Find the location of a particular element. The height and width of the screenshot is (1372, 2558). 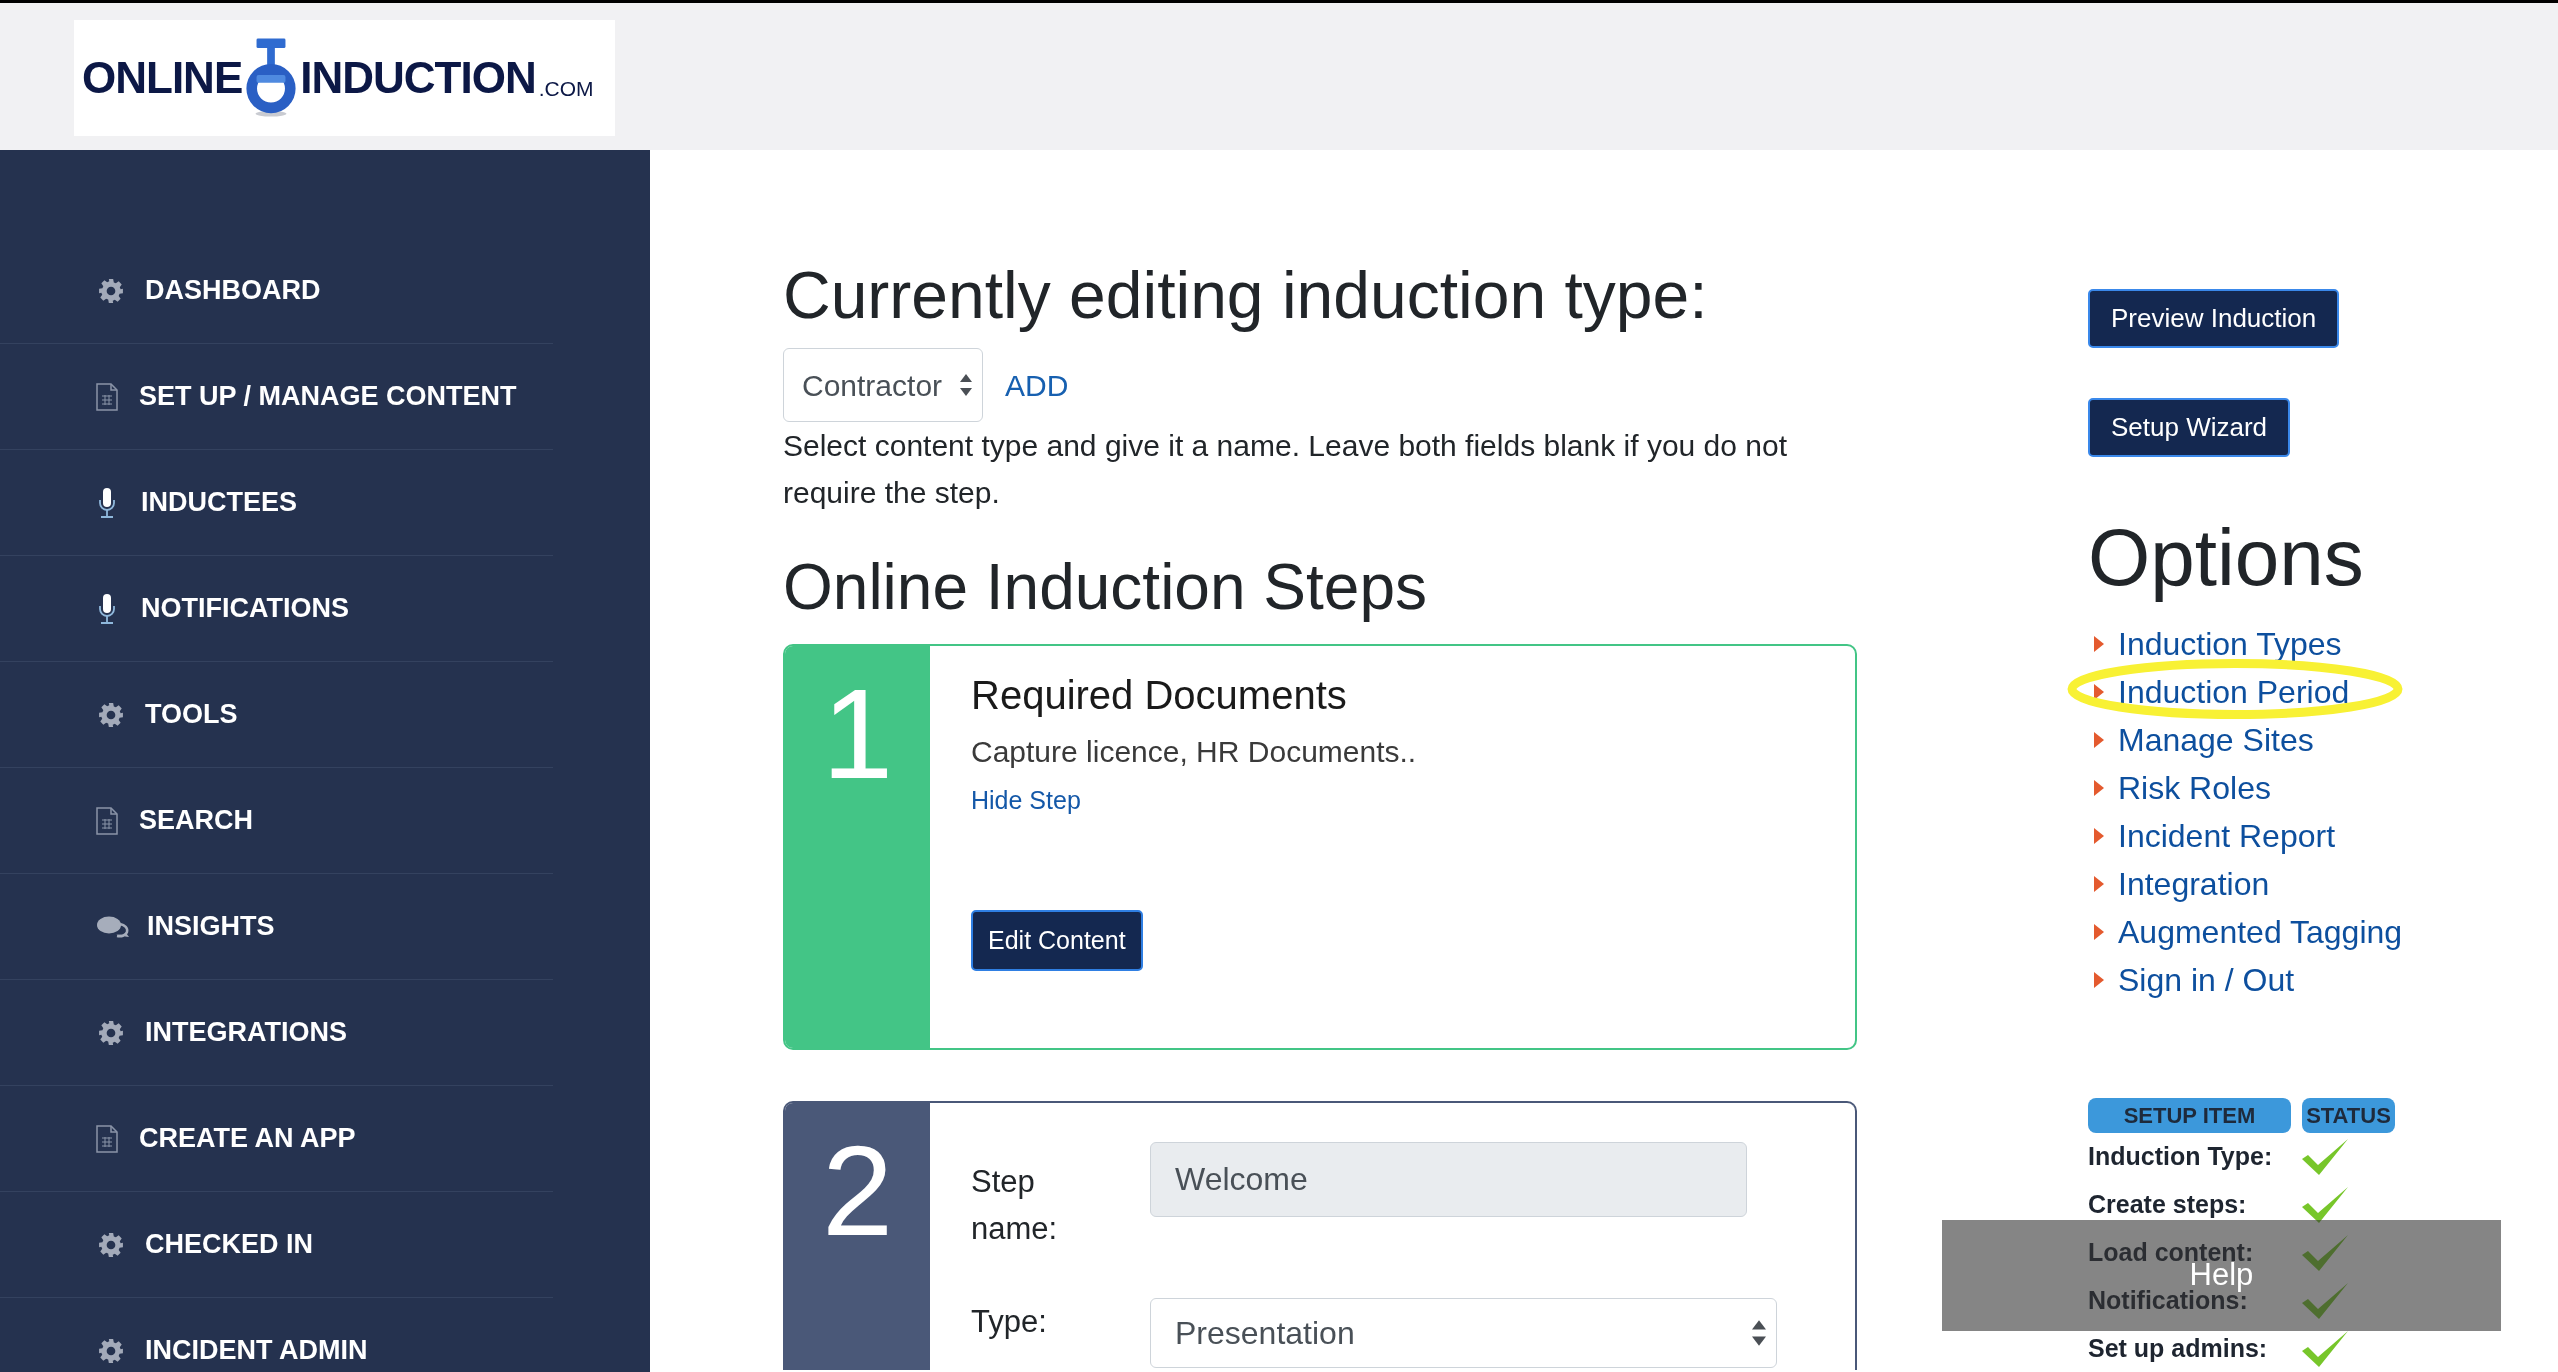

sidebar-item: CREATE AN APP is located at coordinates (226, 1138).